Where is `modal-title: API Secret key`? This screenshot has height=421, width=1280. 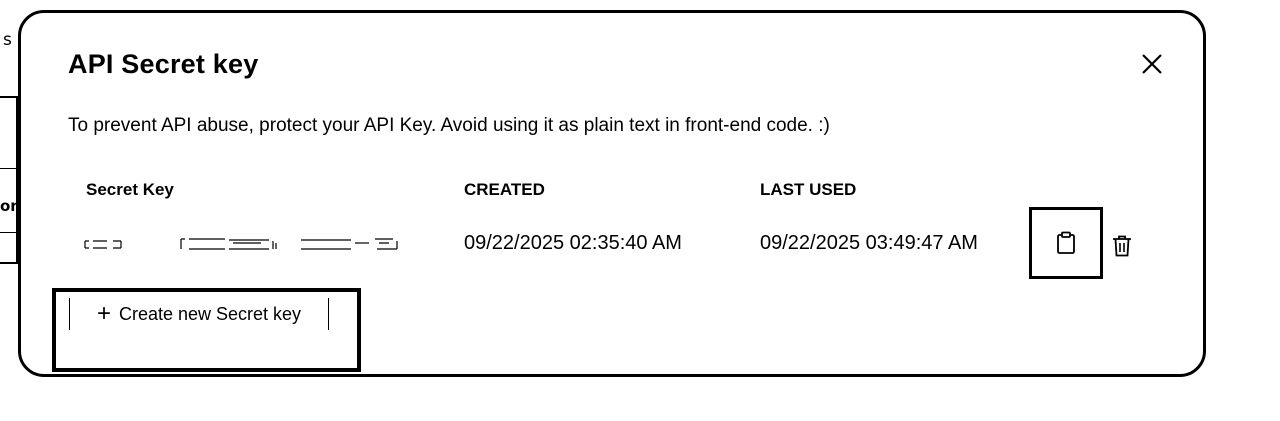 modal-title: API Secret key is located at coordinates (163, 64).